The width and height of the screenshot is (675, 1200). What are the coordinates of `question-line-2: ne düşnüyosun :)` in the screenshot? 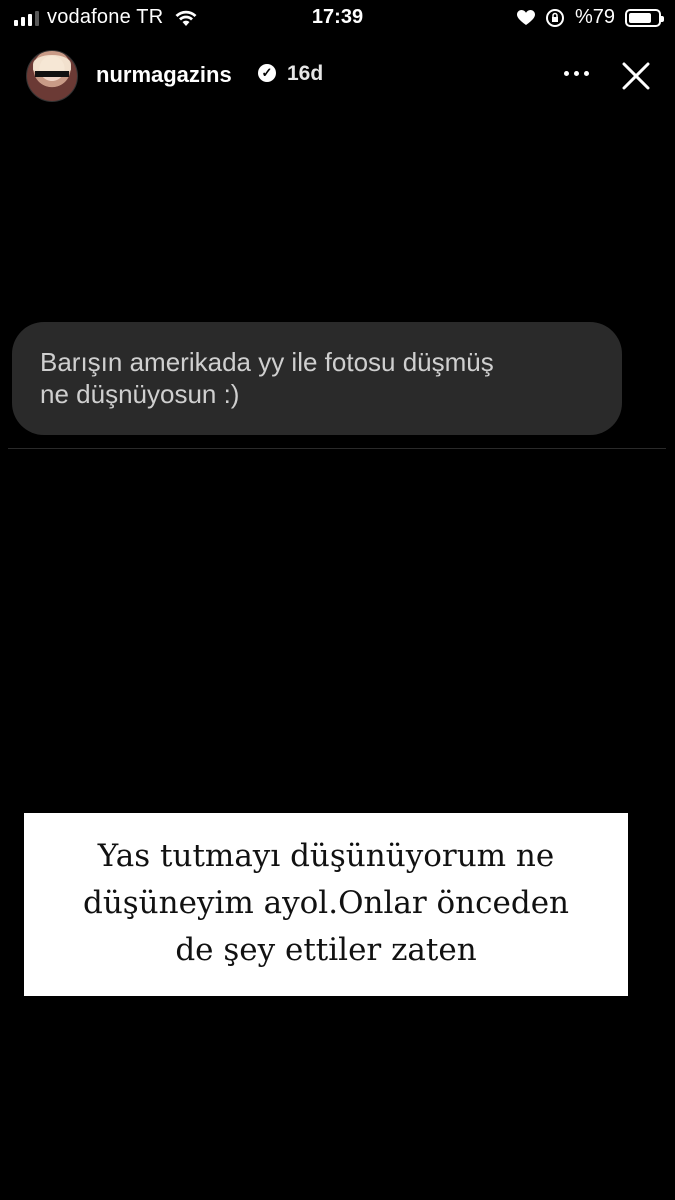 It's located at (140, 394).